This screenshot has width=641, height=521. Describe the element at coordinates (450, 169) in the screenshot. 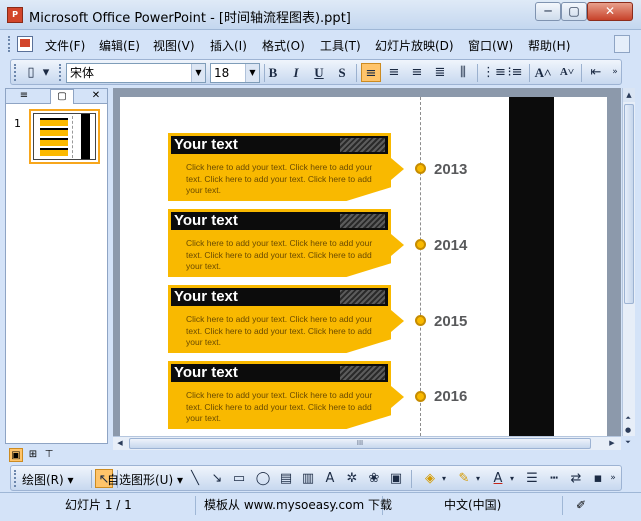

I see `year-label: 2013` at that location.